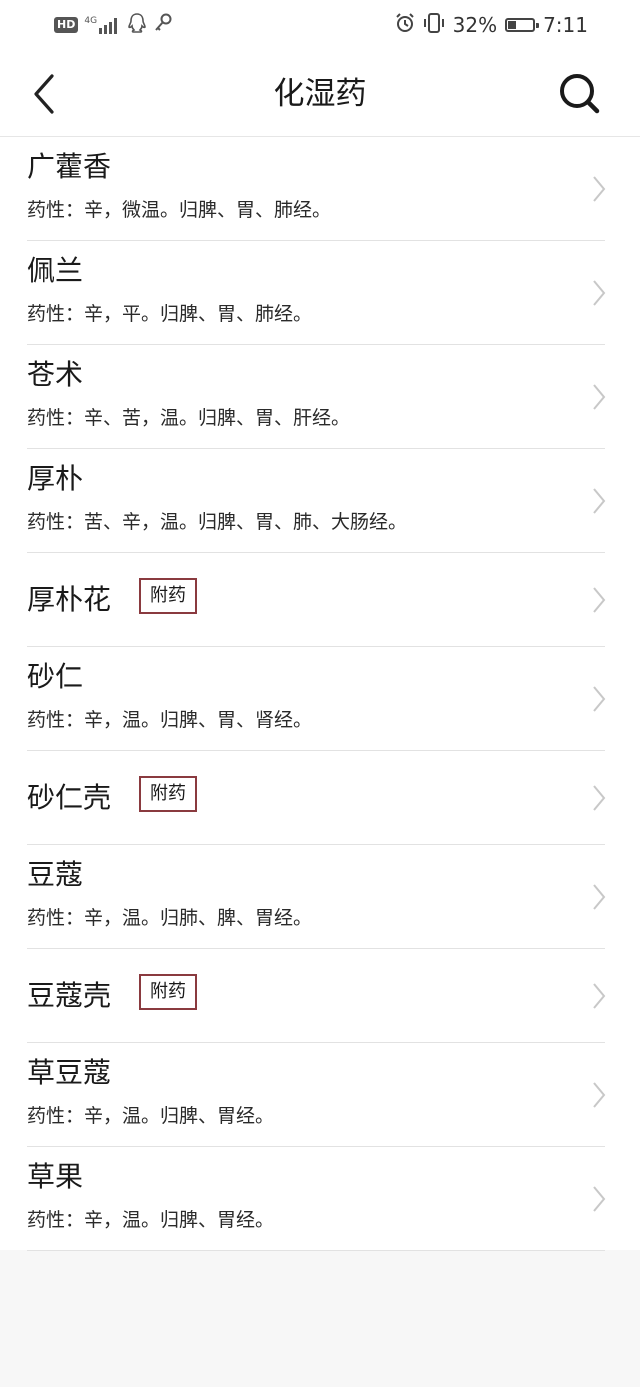 This screenshot has height=1387, width=640. I want to click on herb-name: 豆蔻壳, so click(69, 995).